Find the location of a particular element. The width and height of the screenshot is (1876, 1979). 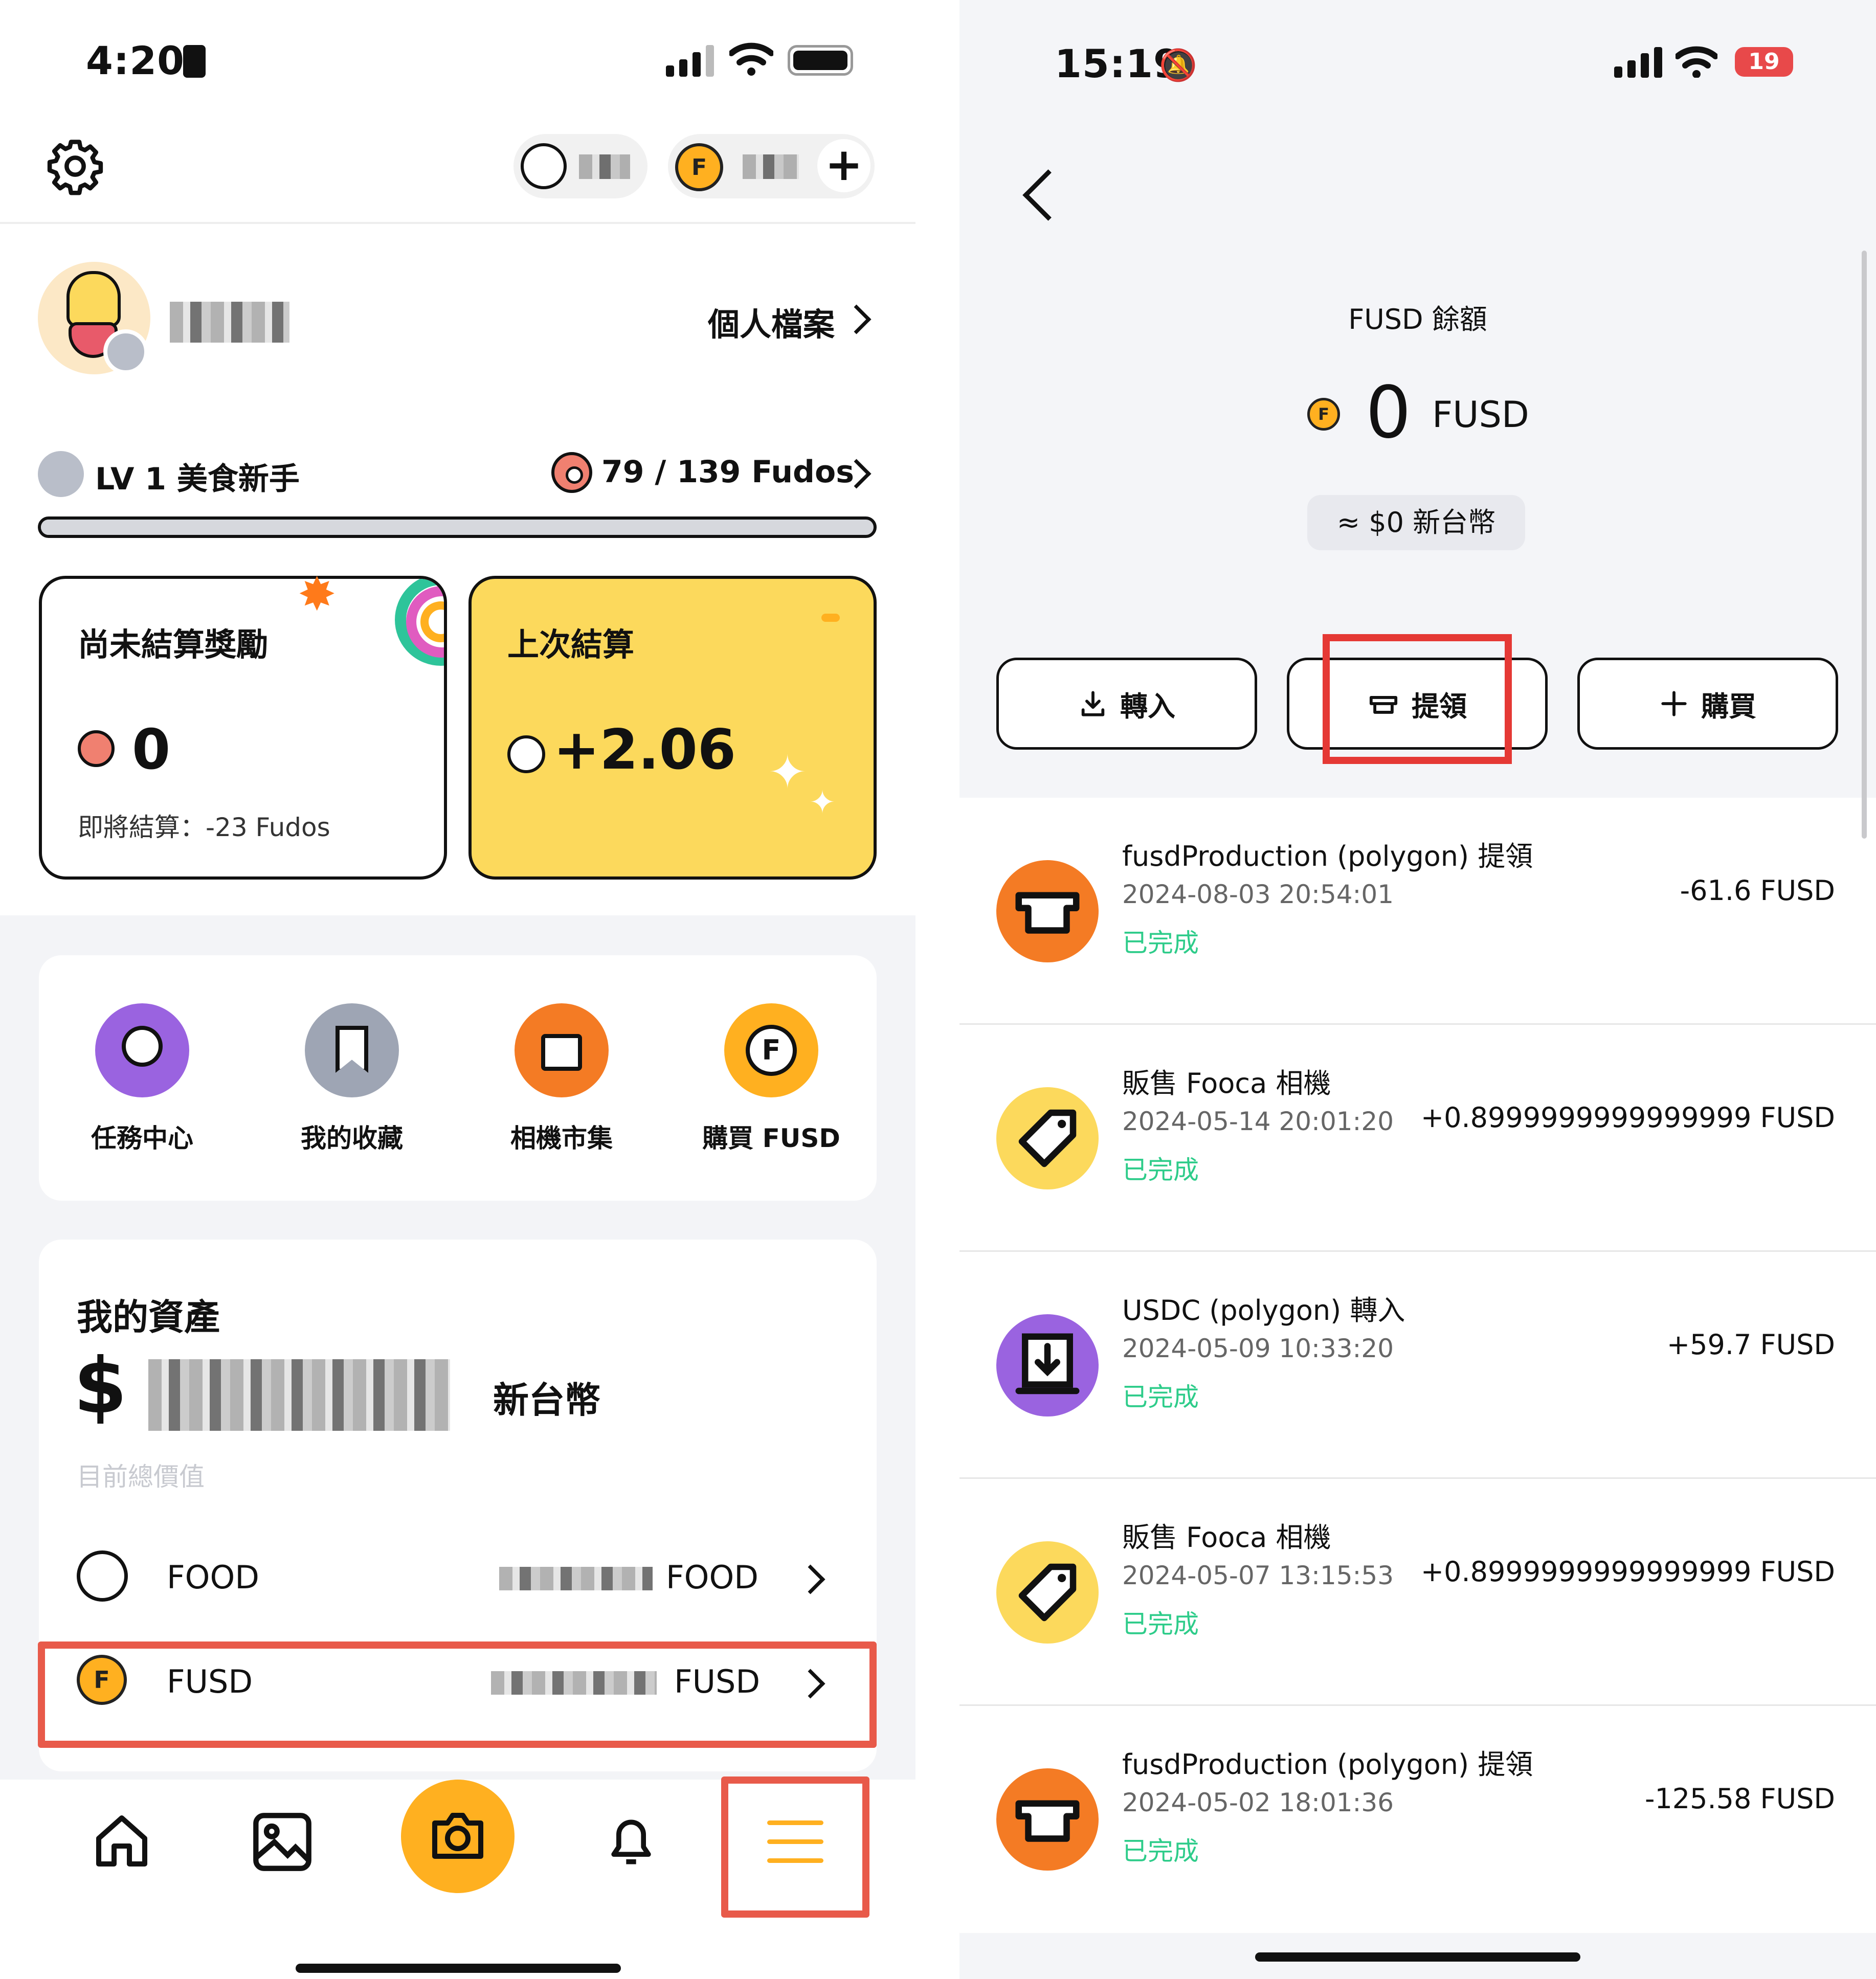

deposit-label: 轉入 is located at coordinates (1147, 706).